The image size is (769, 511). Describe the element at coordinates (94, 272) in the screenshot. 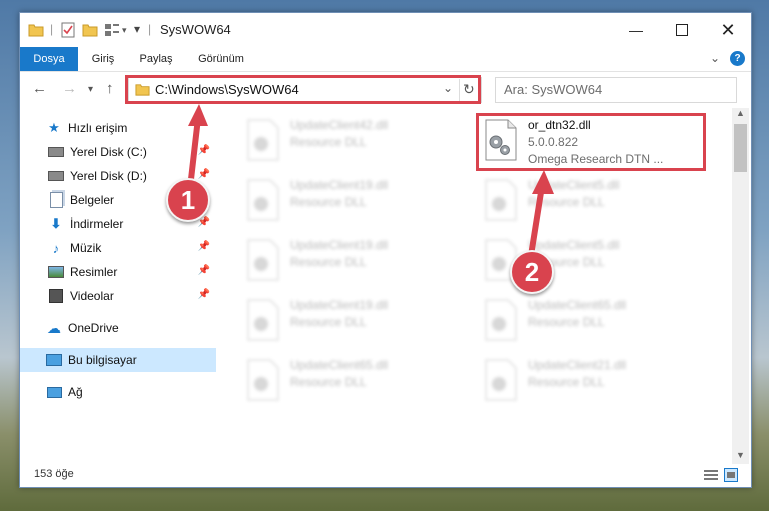

I see `sidebar-item-label: Resimler` at that location.